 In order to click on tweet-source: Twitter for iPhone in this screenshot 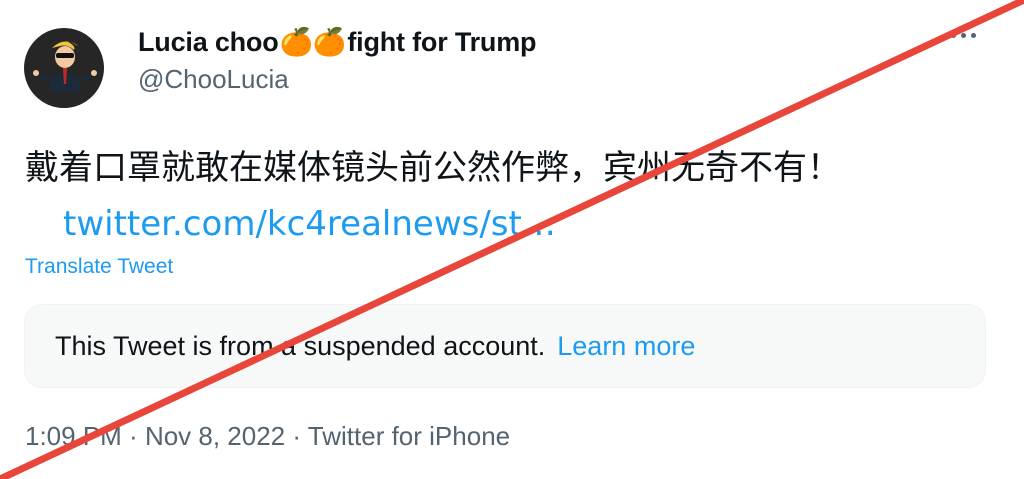, I will do `click(409, 436)`.